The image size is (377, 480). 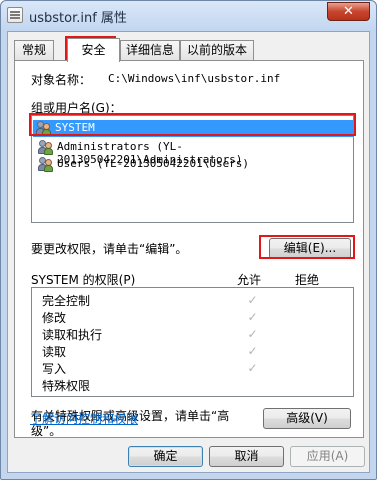 What do you see at coordinates (194, 78) in the screenshot?
I see `object-name-value: C:\Windows\inf\usbstor.inf` at bounding box center [194, 78].